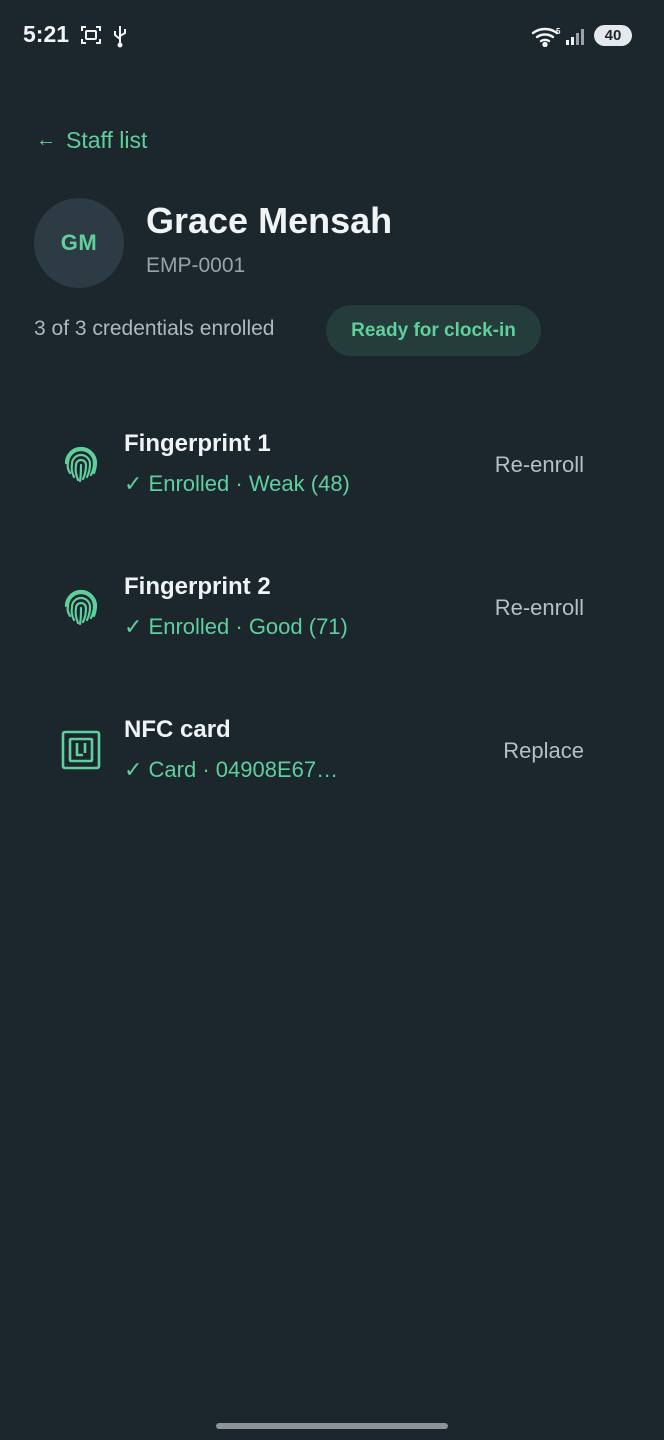  What do you see at coordinates (269, 220) in the screenshot?
I see `employee-name: Grace Mensah` at bounding box center [269, 220].